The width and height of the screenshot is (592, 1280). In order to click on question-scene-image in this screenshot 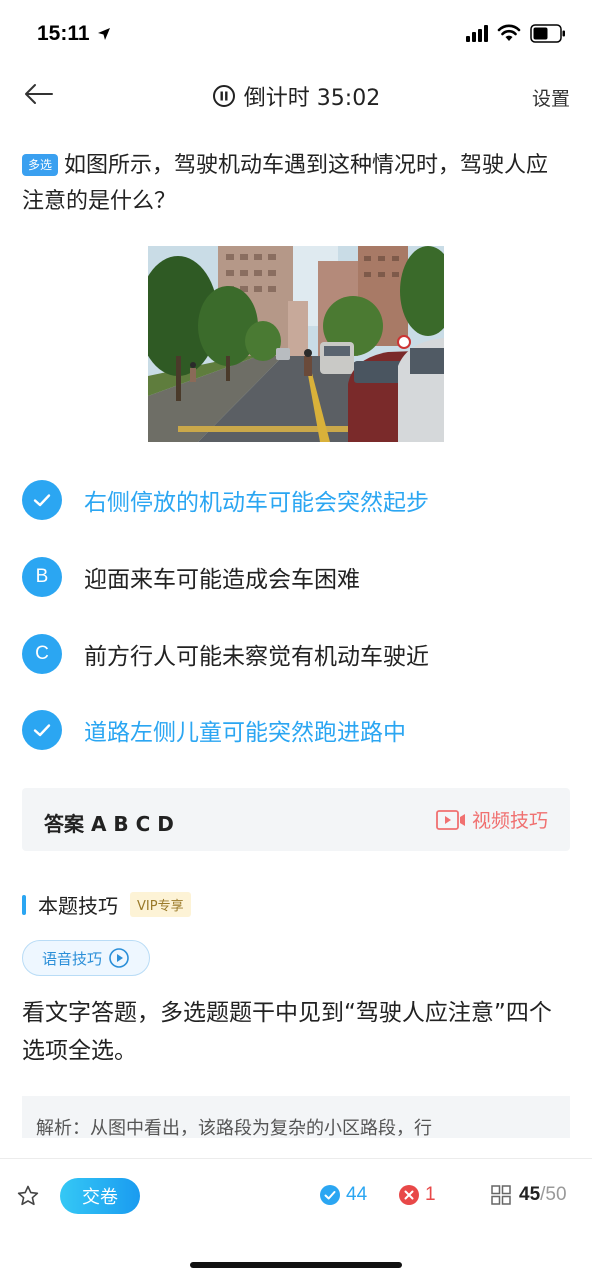, I will do `click(296, 344)`.